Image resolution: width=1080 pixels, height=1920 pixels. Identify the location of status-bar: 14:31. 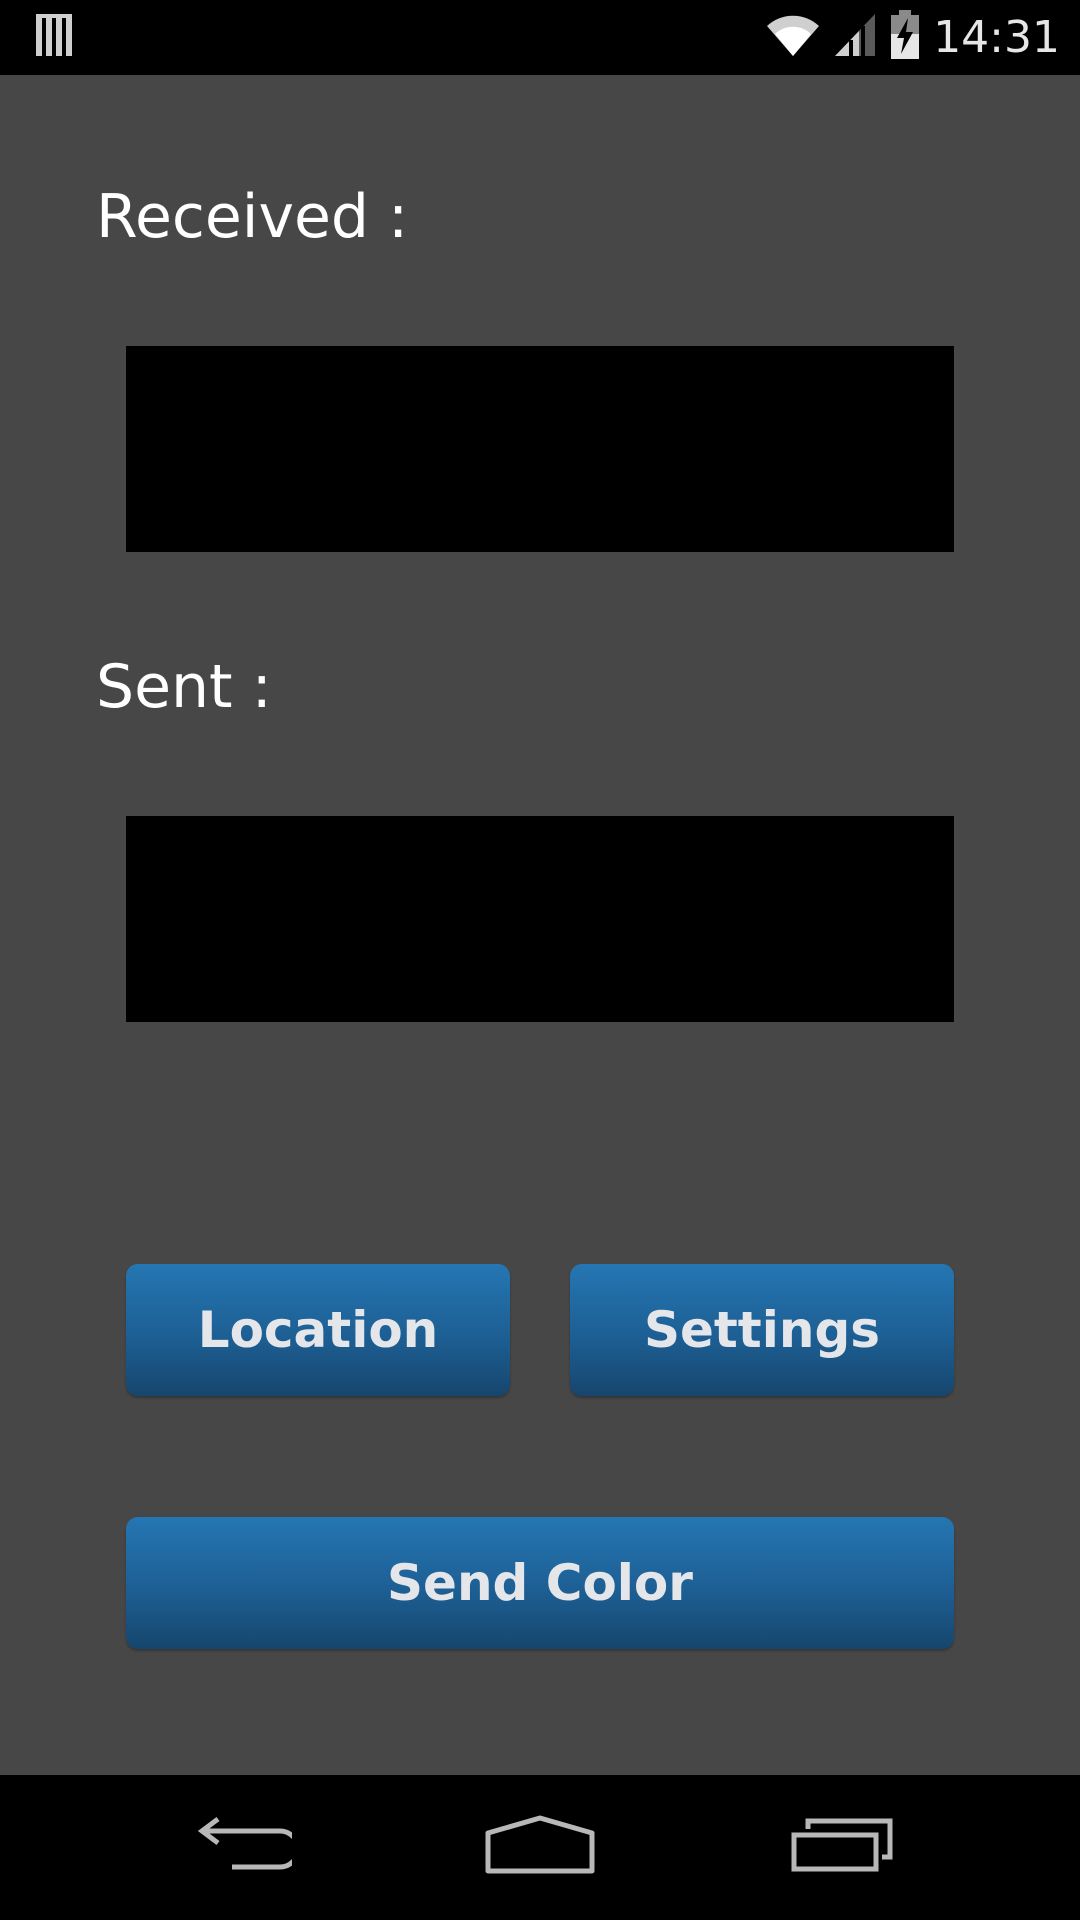
(540, 37).